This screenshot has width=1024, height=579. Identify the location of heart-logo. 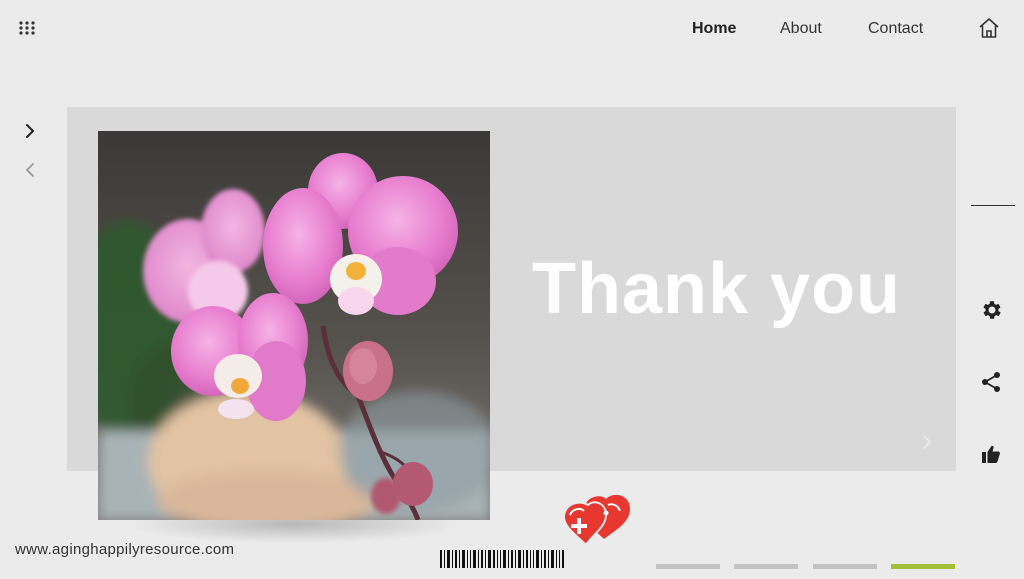
(596, 520).